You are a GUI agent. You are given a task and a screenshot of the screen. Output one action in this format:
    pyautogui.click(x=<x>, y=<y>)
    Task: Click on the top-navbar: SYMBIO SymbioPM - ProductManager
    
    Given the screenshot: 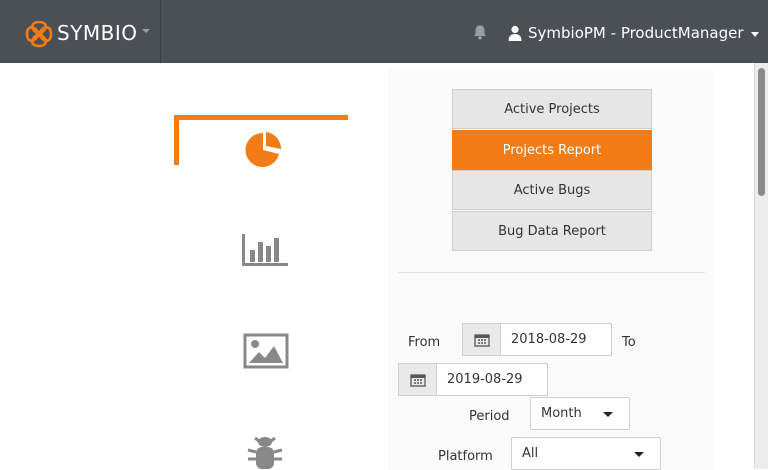 What is the action you would take?
    pyautogui.click(x=384, y=31)
    